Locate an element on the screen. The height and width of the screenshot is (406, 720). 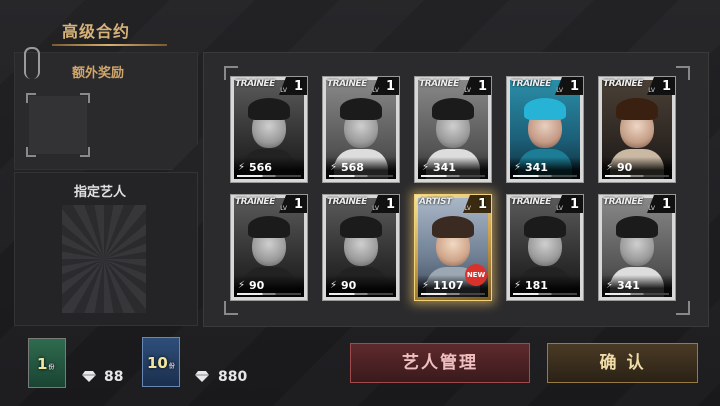
pack-1-cost: 88 is located at coordinates (114, 377).